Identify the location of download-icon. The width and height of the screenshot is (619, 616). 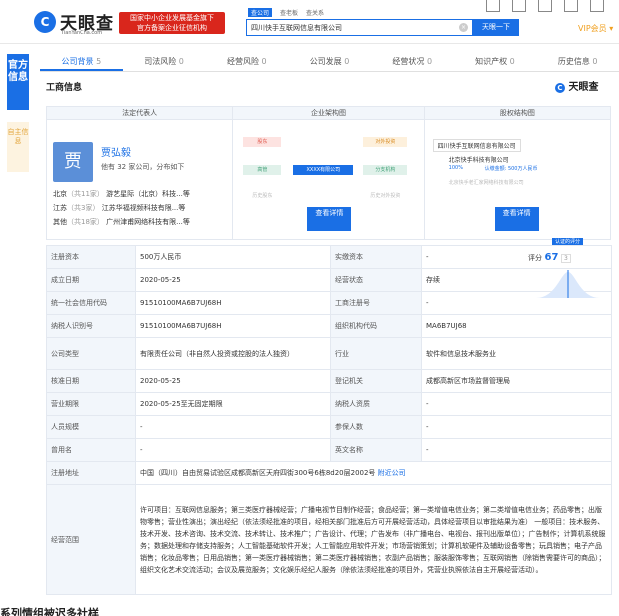
(493, 6).